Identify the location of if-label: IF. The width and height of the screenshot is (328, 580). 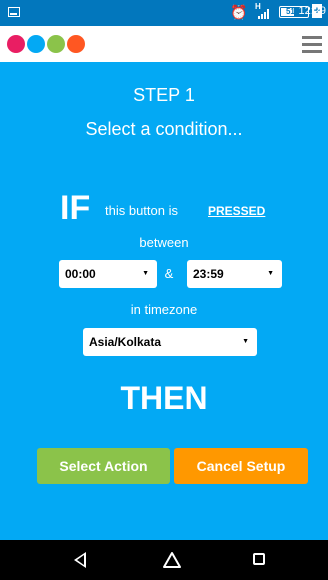
(75, 208).